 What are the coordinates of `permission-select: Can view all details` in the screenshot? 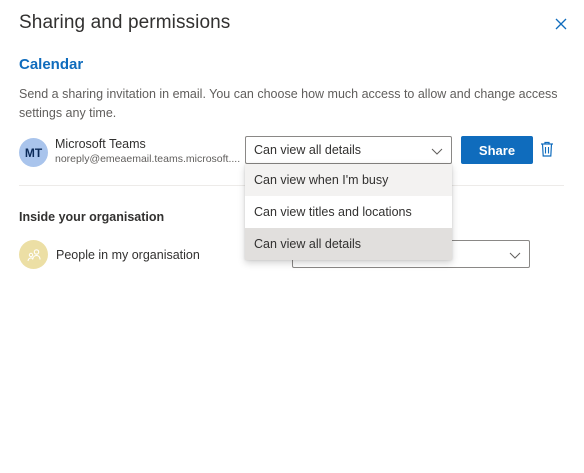 It's located at (348, 150).